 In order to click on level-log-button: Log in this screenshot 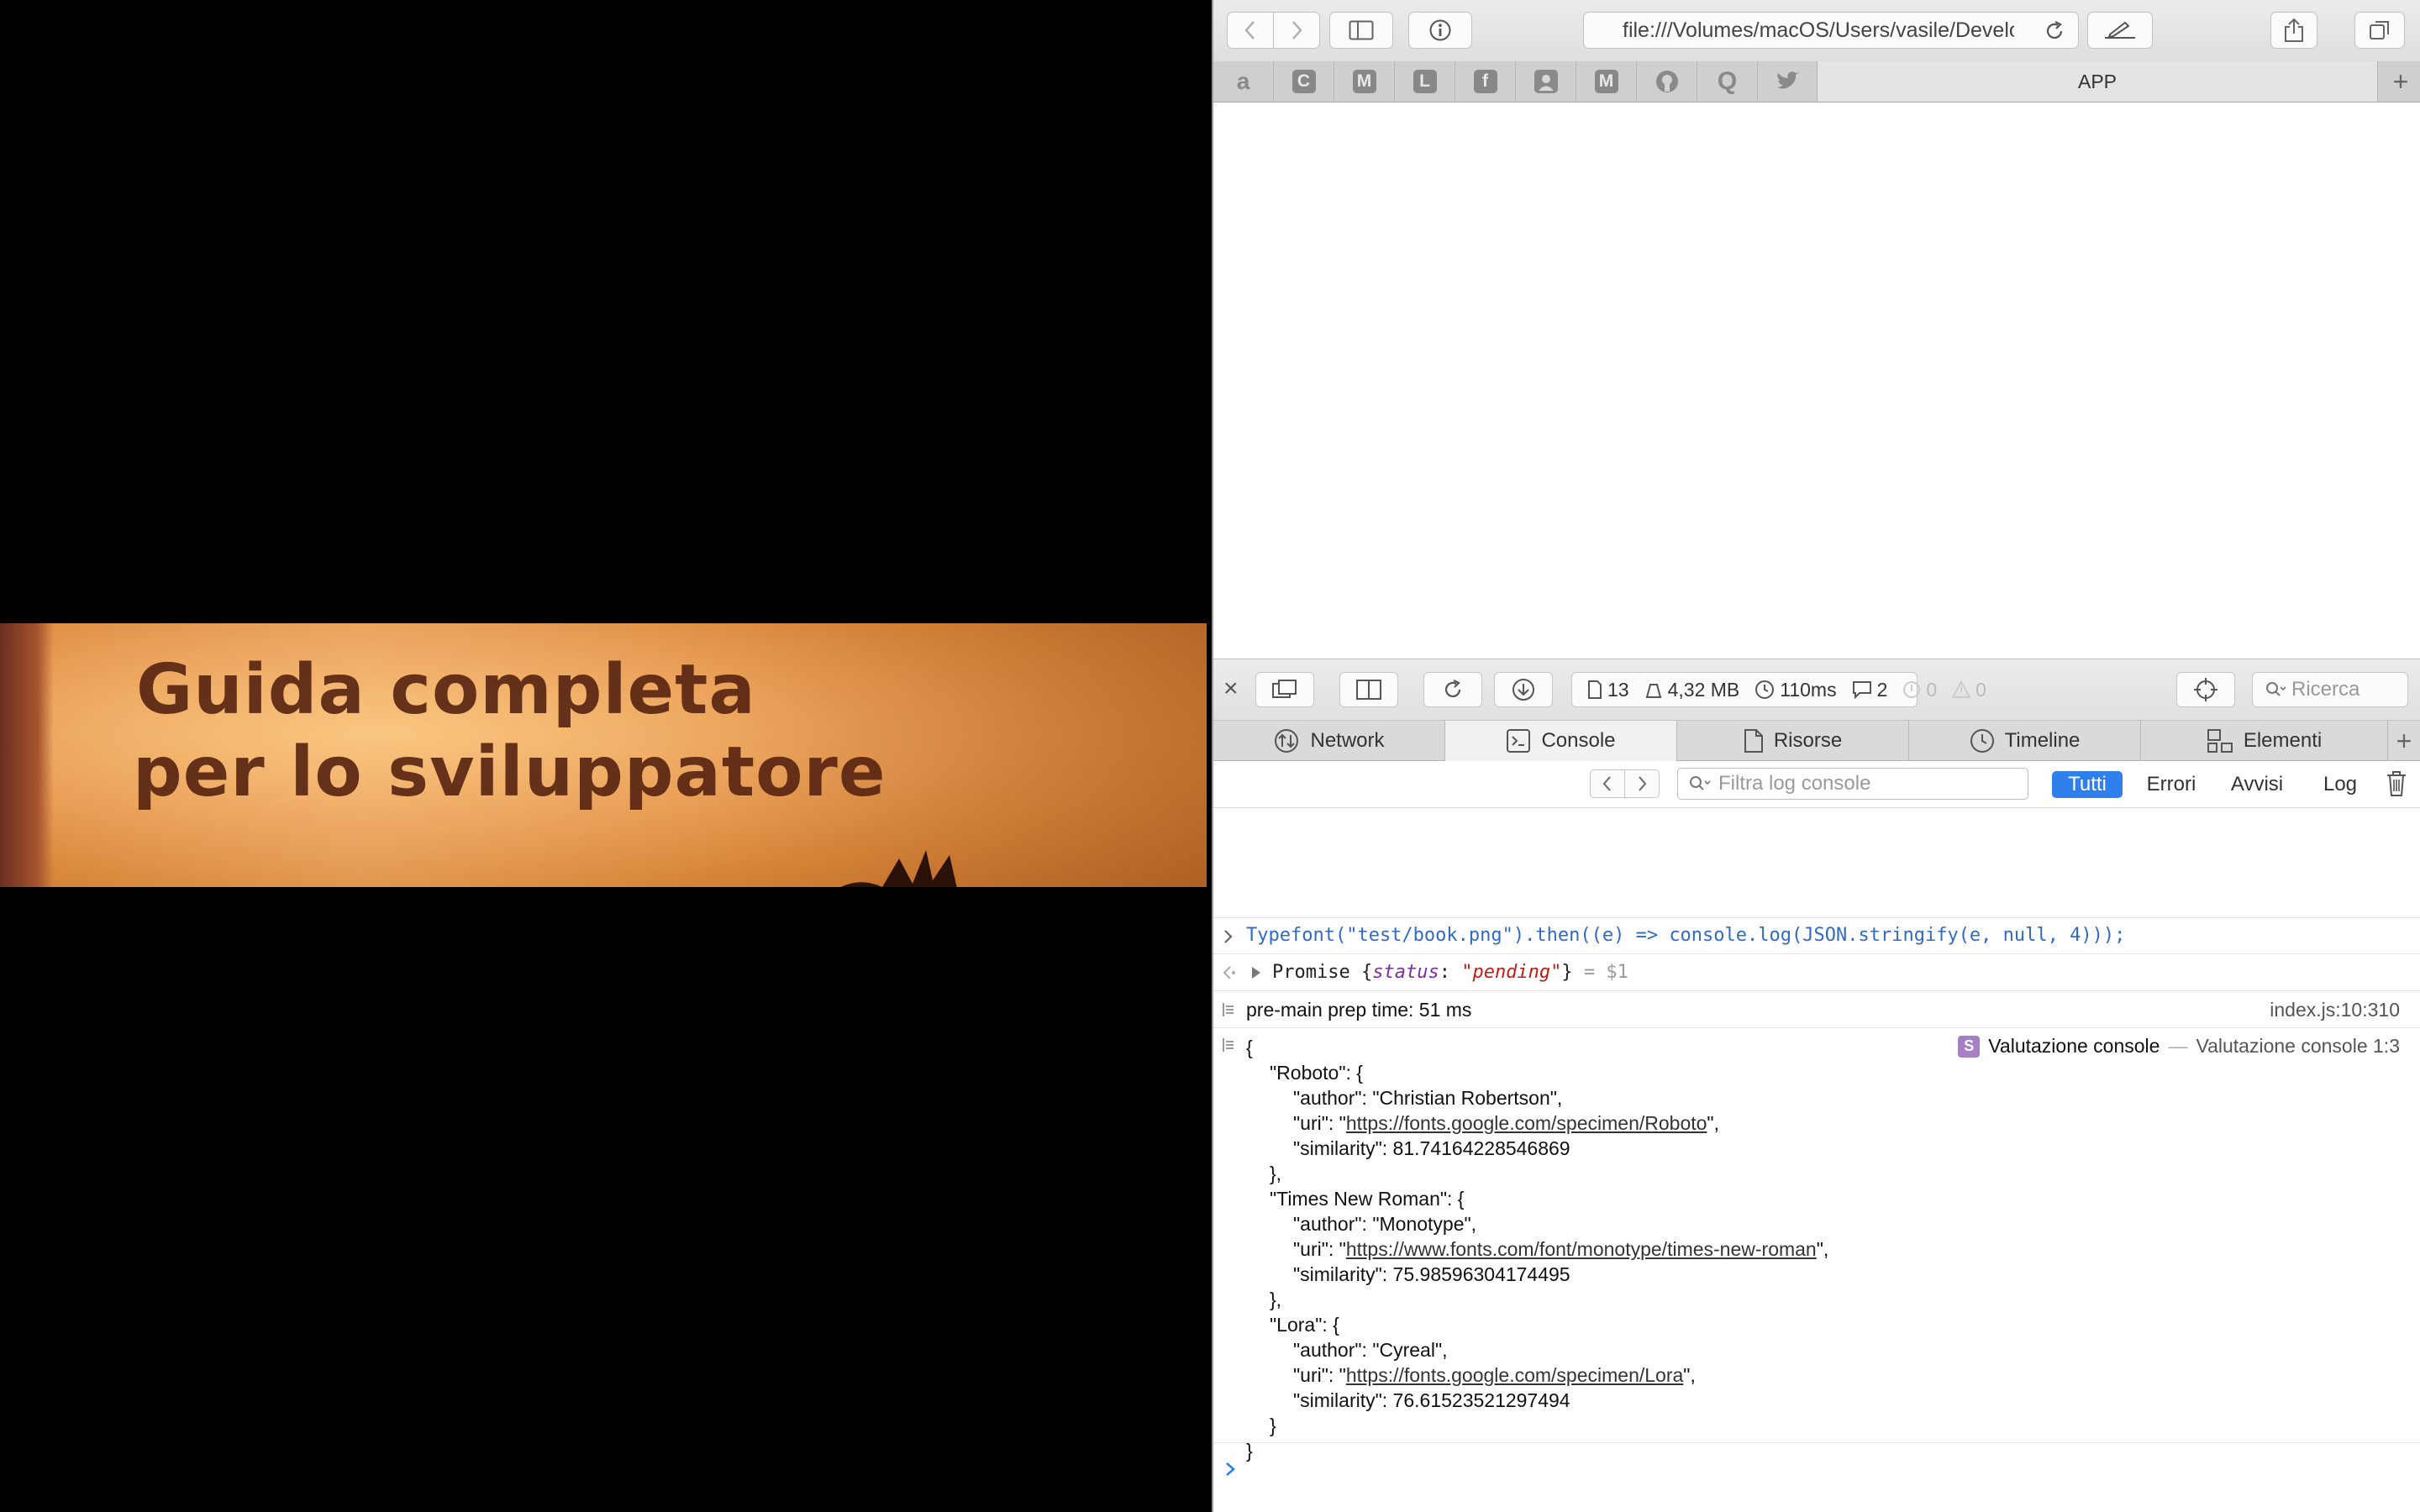, I will do `click(2340, 784)`.